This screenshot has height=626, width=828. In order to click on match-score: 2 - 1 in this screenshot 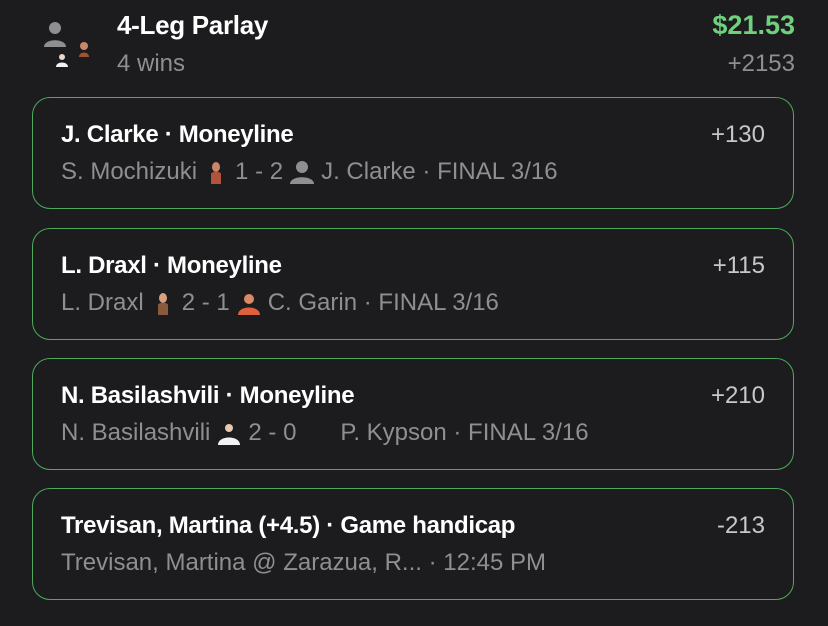, I will do `click(205, 302)`.